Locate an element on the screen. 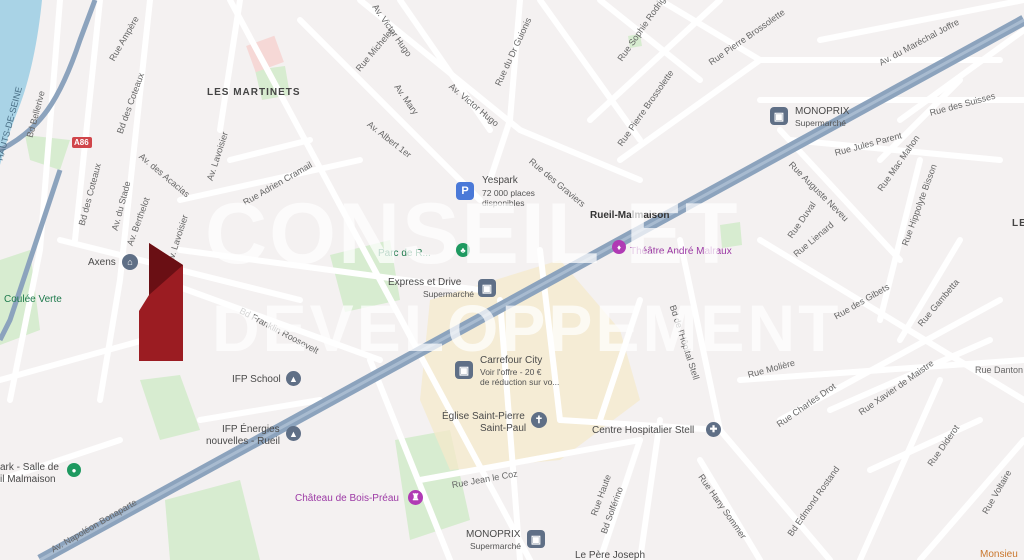  street-label: Rue Danton is located at coordinates (999, 370).